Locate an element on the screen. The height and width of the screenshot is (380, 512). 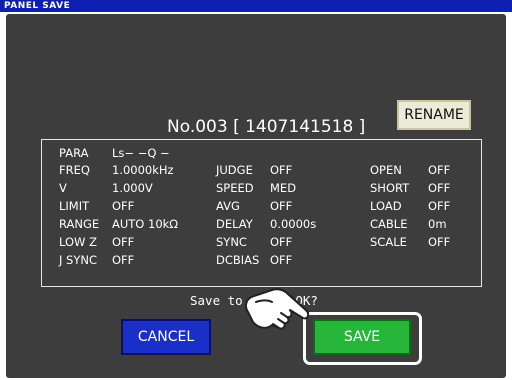
param-v-value: 1.000V is located at coordinates (132, 188).